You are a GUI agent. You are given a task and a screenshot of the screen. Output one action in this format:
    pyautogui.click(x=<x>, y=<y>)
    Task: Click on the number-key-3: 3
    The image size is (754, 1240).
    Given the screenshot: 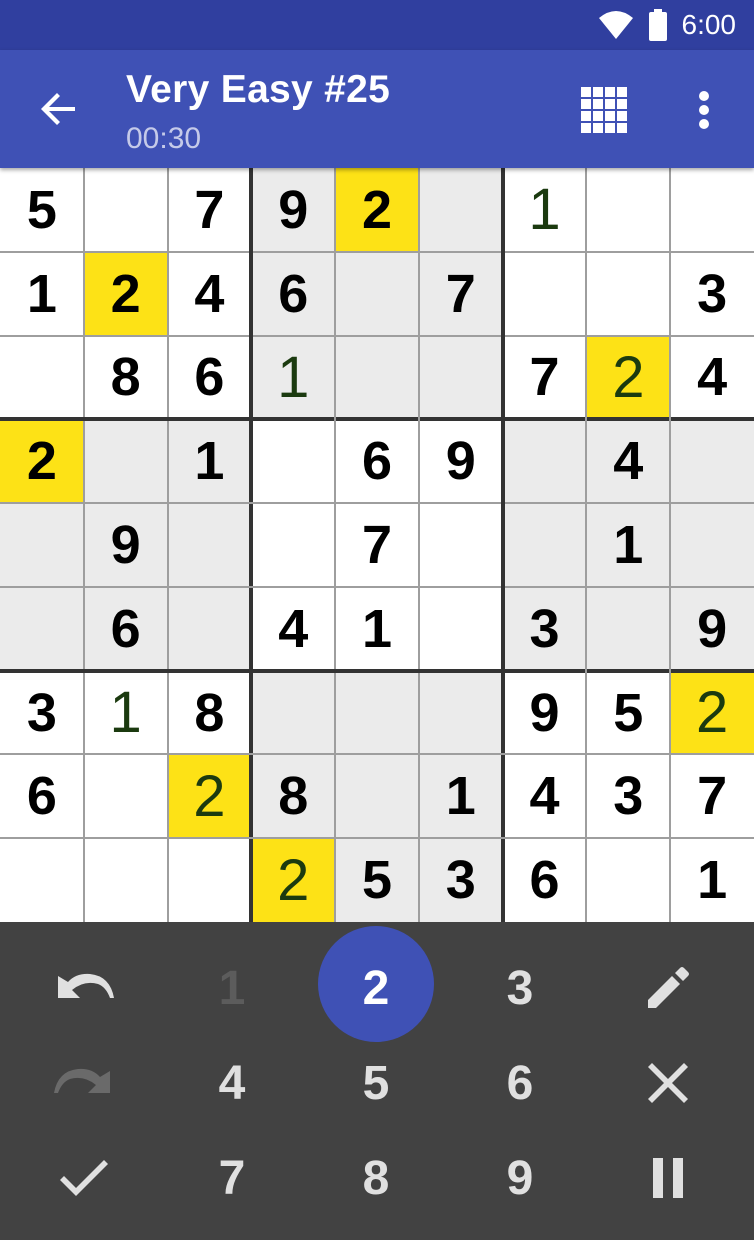 What is the action you would take?
    pyautogui.click(x=520, y=988)
    